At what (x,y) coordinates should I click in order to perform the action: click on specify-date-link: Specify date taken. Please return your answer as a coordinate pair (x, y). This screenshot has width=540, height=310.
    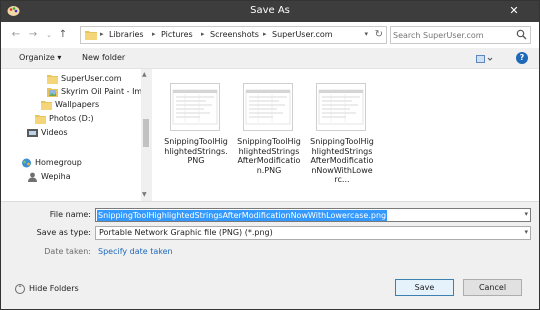
    Looking at the image, I should click on (135, 251).